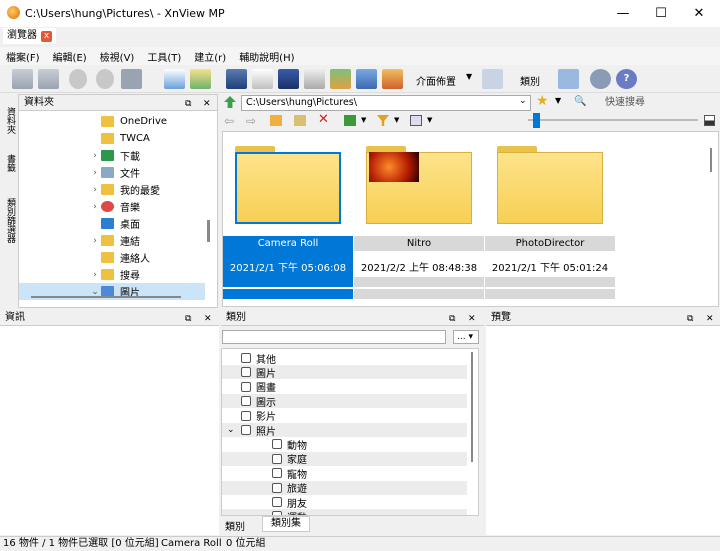 Image resolution: width=720 pixels, height=551 pixels. What do you see at coordinates (652, 103) in the screenshot?
I see `quick-search-input: 快速搜尋` at bounding box center [652, 103].